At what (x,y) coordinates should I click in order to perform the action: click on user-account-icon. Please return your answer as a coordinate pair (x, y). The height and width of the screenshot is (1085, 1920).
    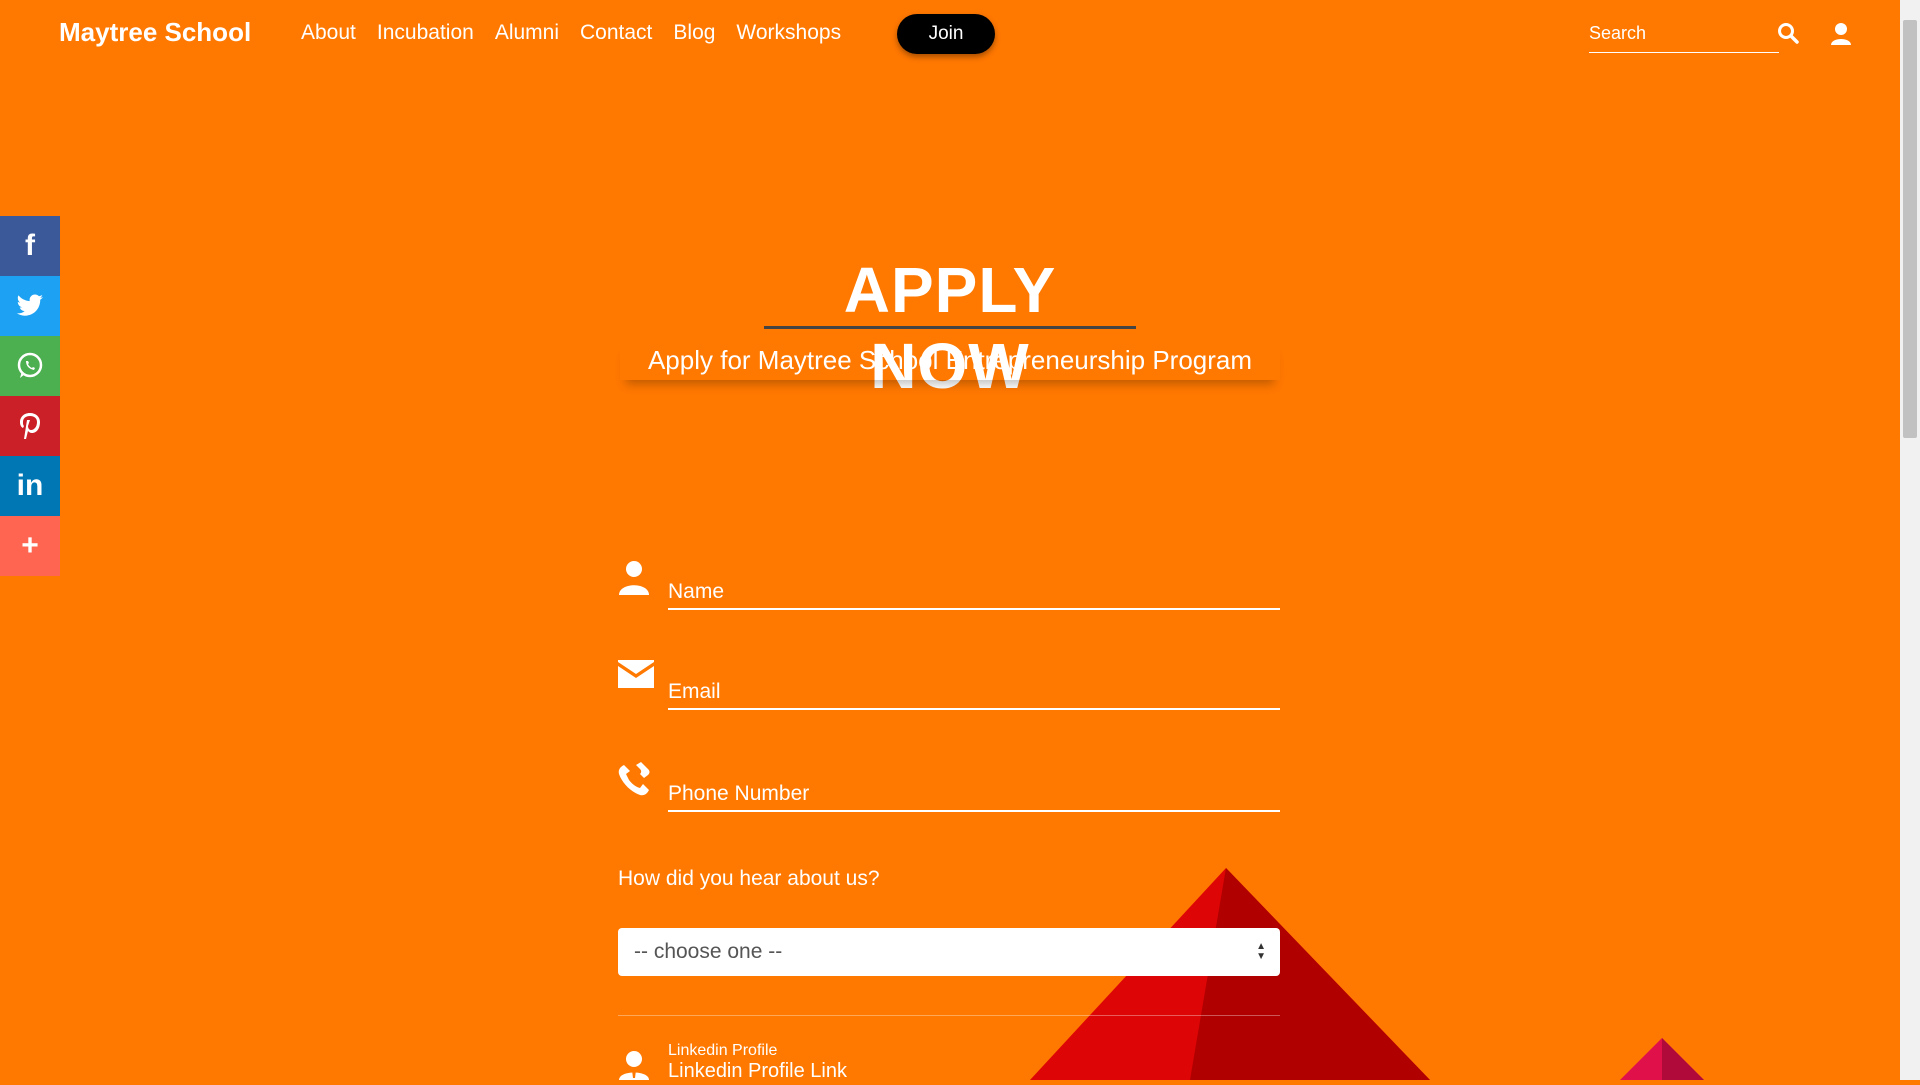
    Looking at the image, I should click on (1841, 36).